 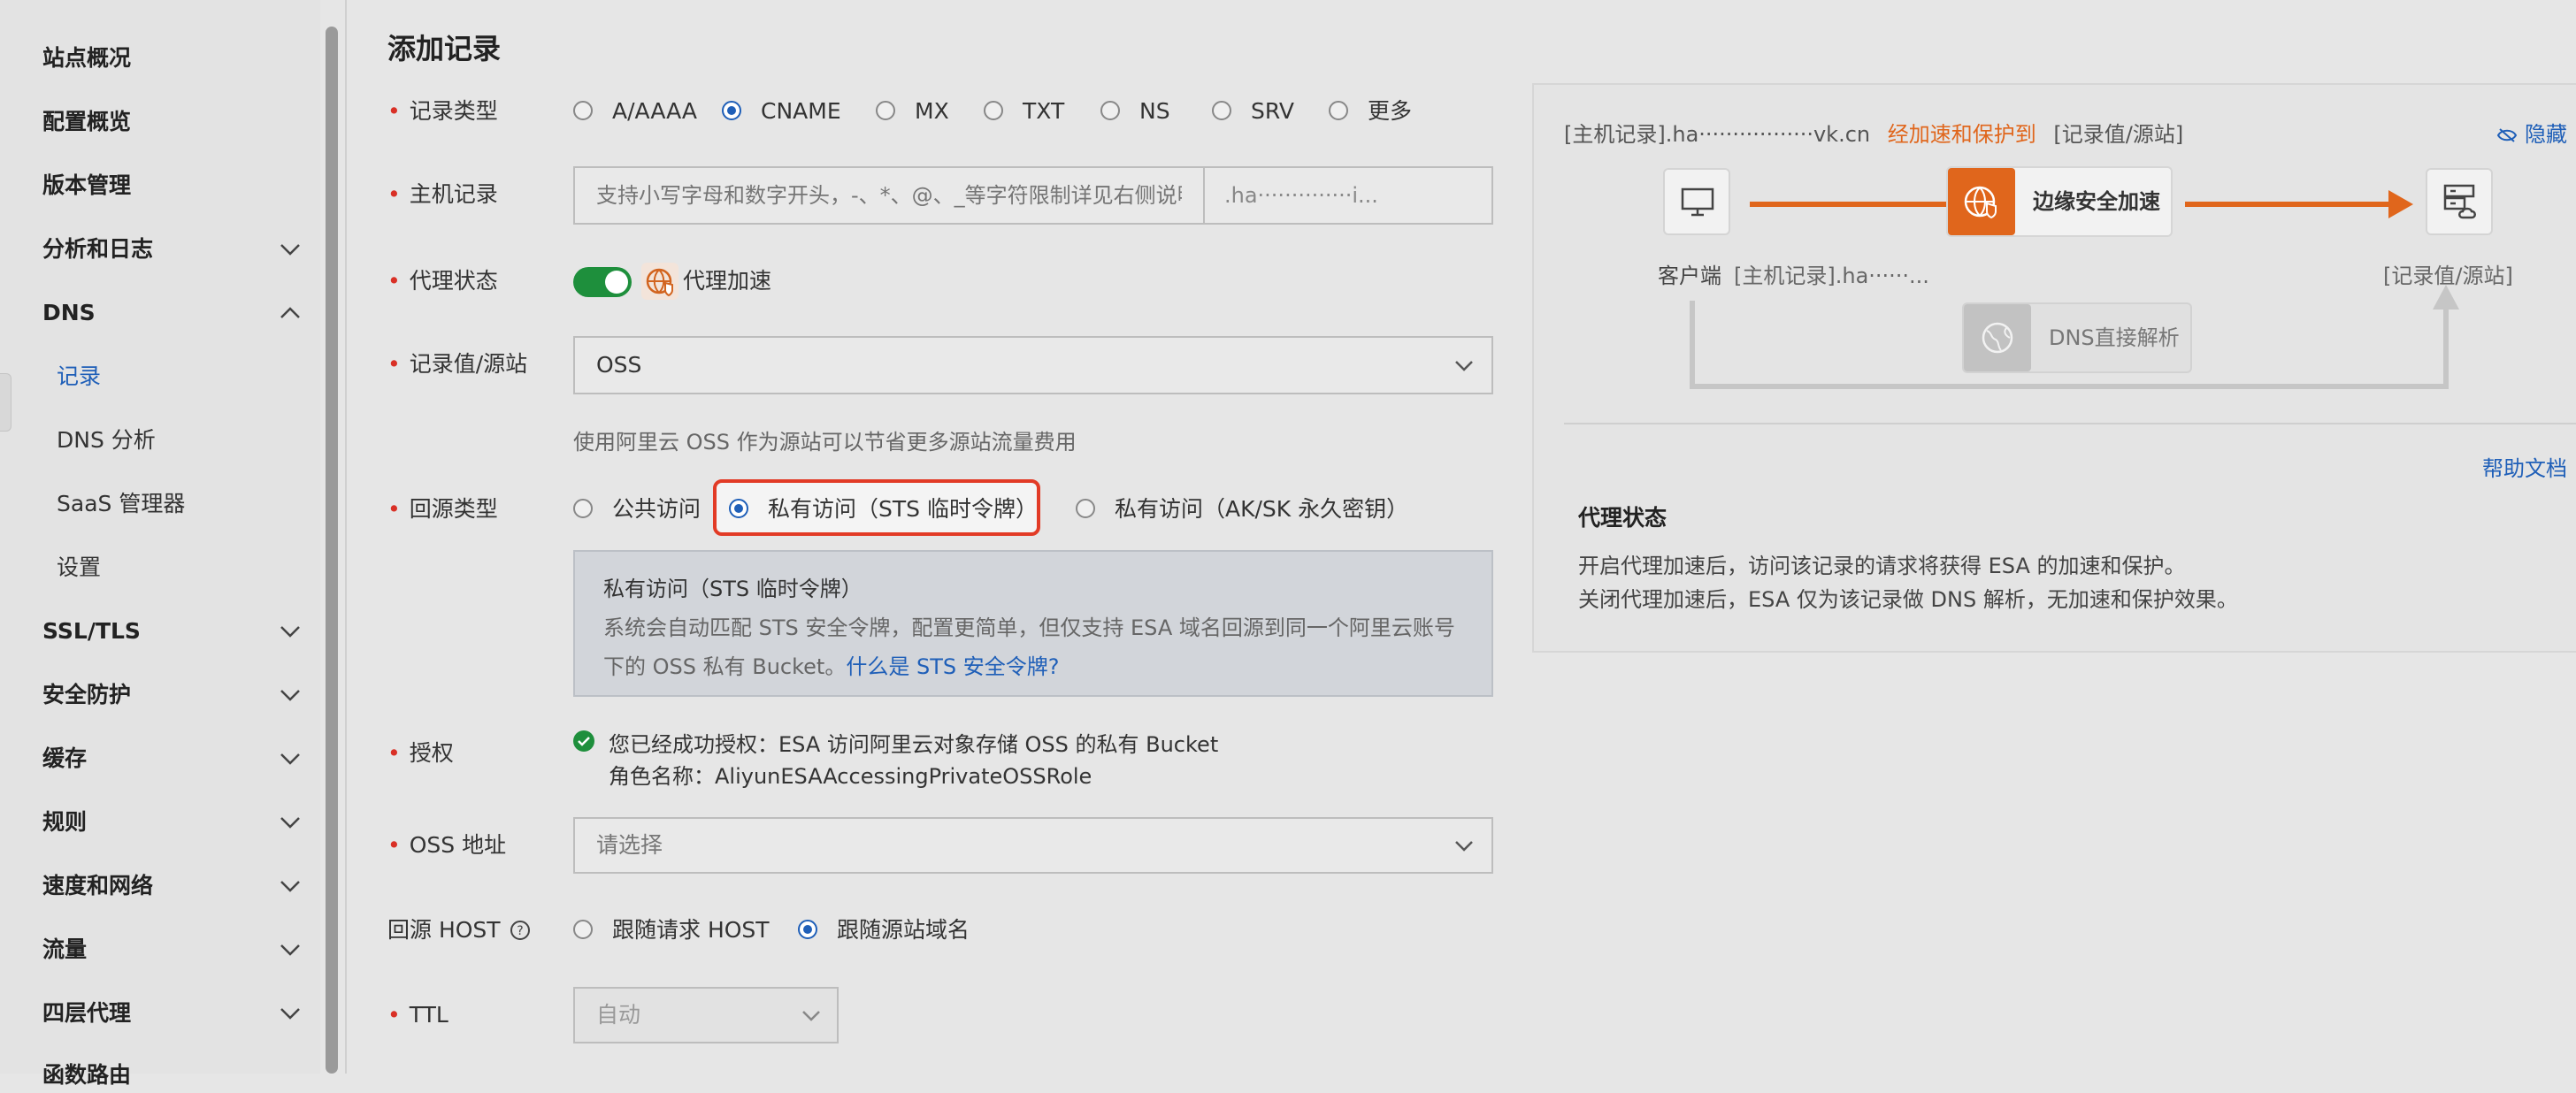 What do you see at coordinates (831, 665) in the screenshot?
I see `sts-info-desc2: 下的 OSS 私有 Bucket。什么是 STS 安全令牌?` at bounding box center [831, 665].